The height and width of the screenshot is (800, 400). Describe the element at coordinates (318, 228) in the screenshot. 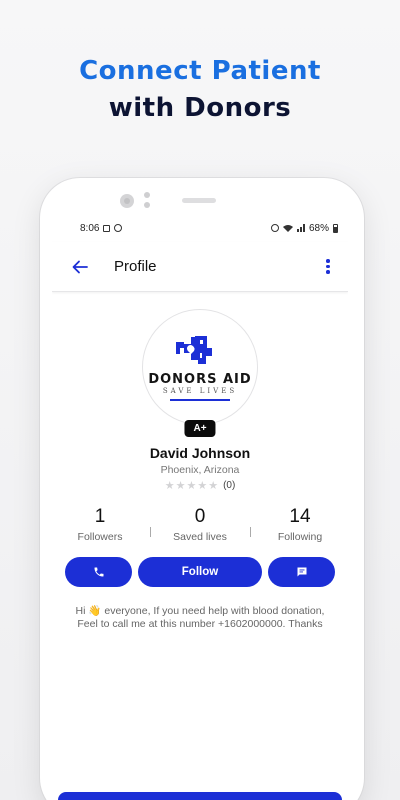

I see `battery-level: 68%` at that location.